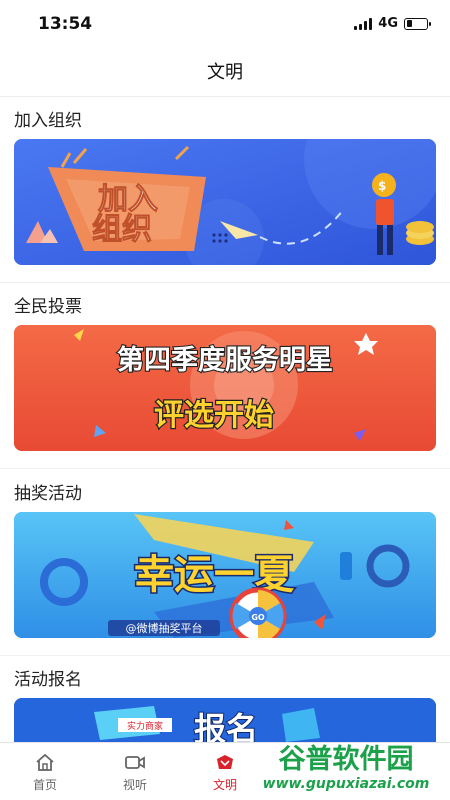 The height and width of the screenshot is (800, 450). What do you see at coordinates (258, 617) in the screenshot?
I see `wheel-go-label: GO` at bounding box center [258, 617].